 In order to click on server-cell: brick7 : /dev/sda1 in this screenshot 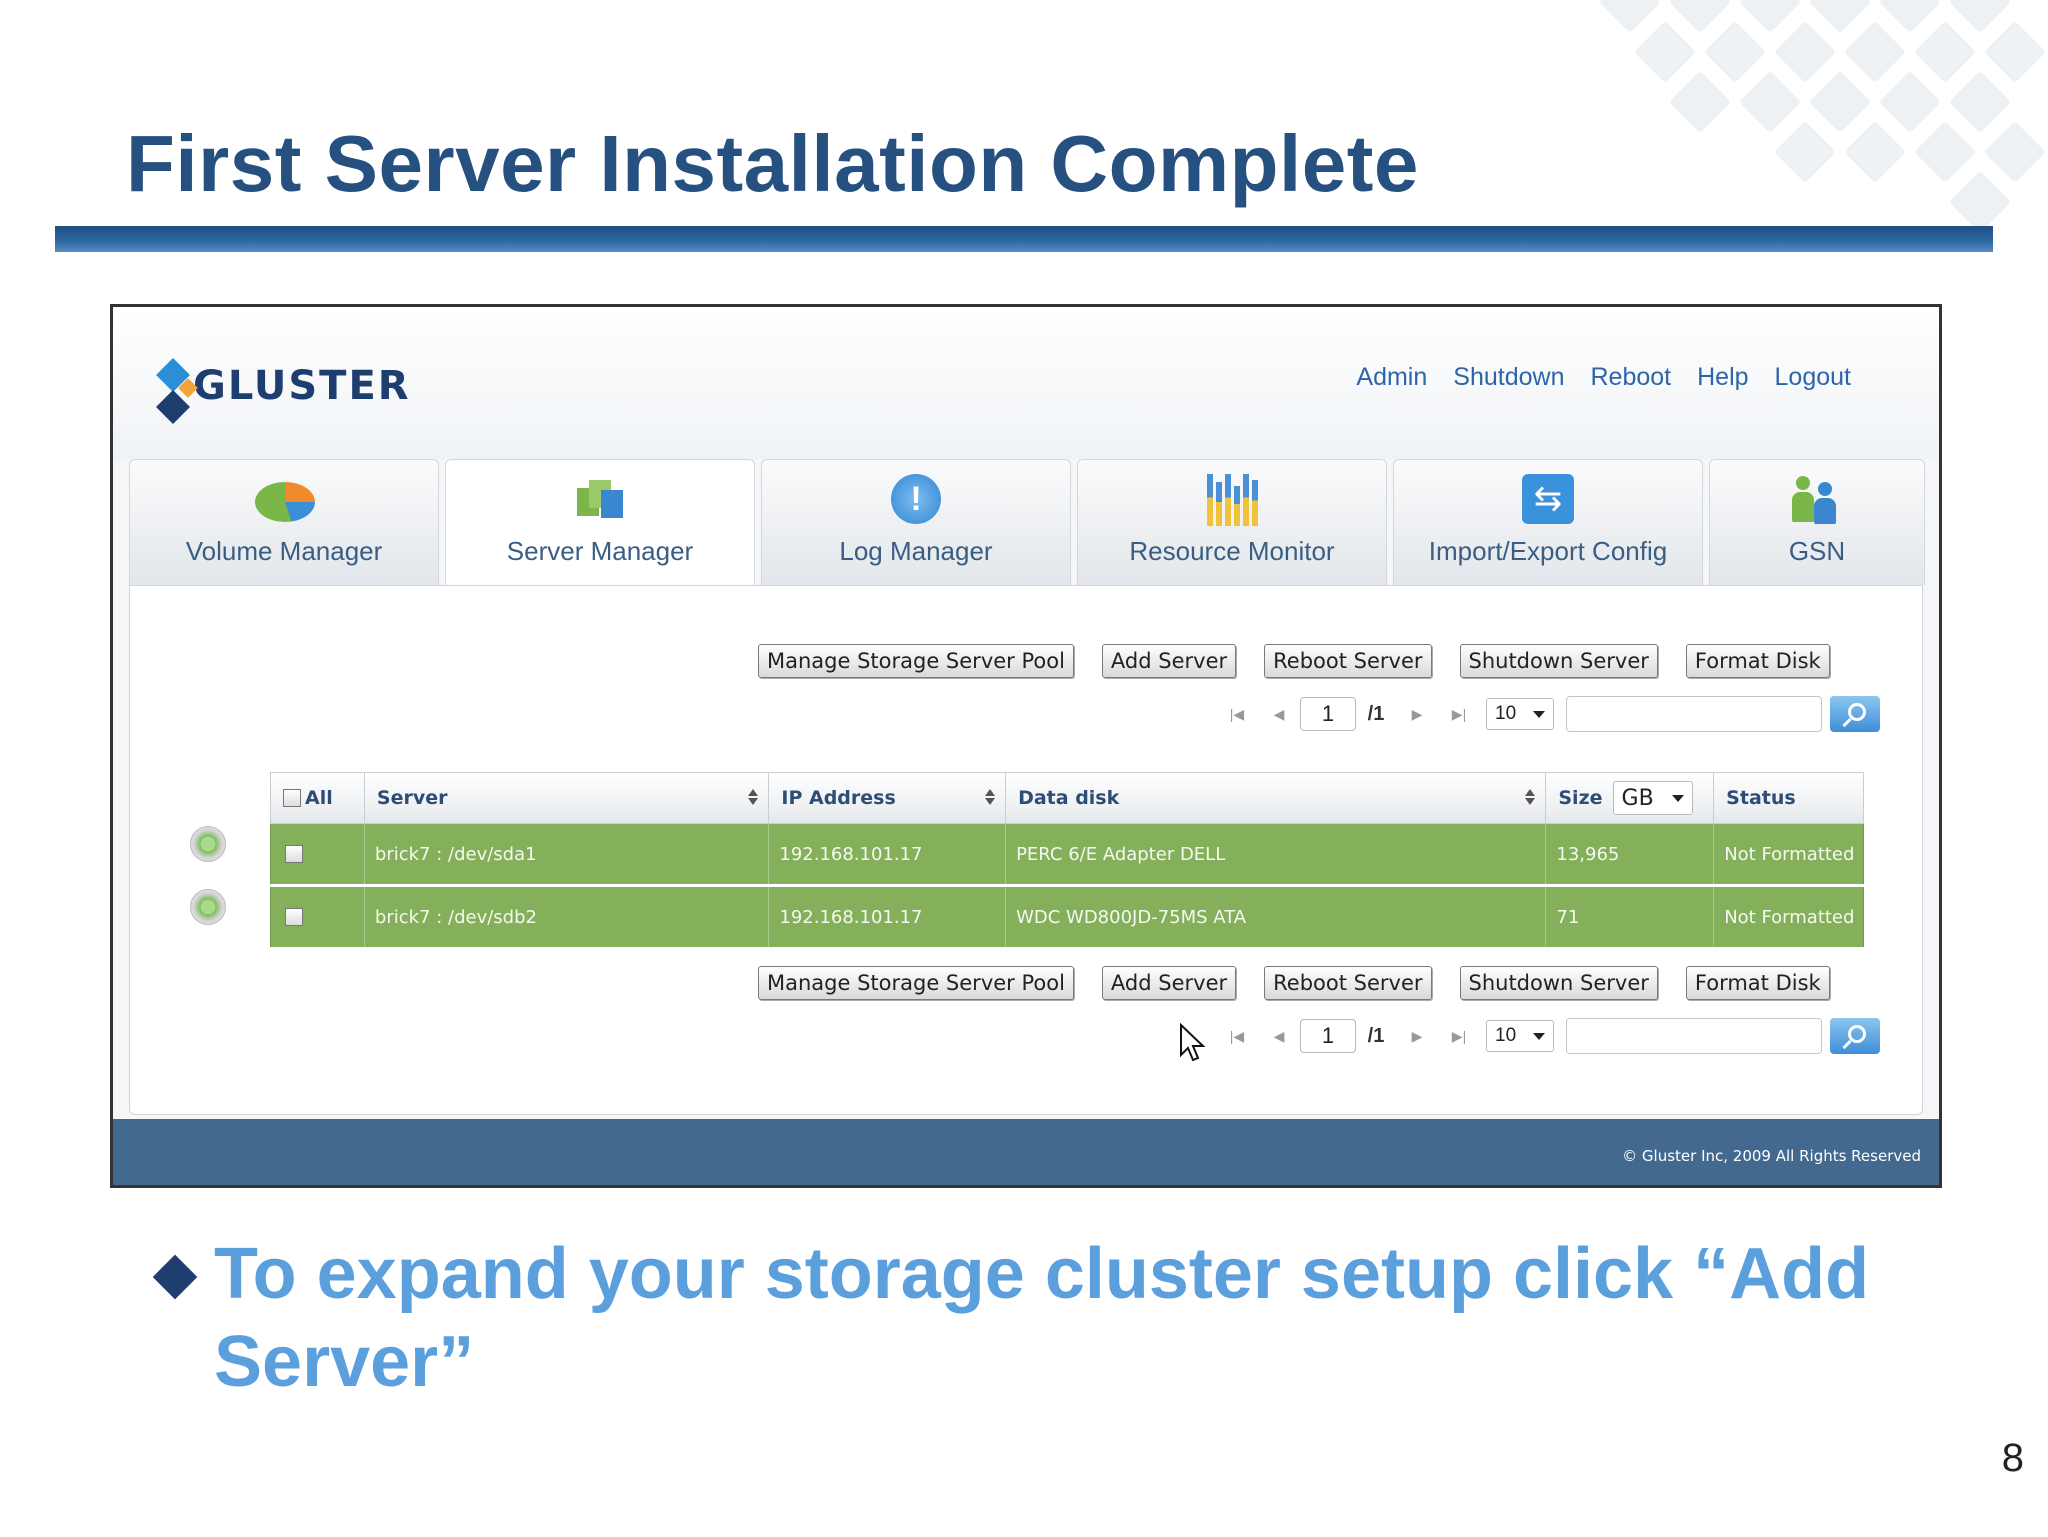, I will do `click(567, 854)`.